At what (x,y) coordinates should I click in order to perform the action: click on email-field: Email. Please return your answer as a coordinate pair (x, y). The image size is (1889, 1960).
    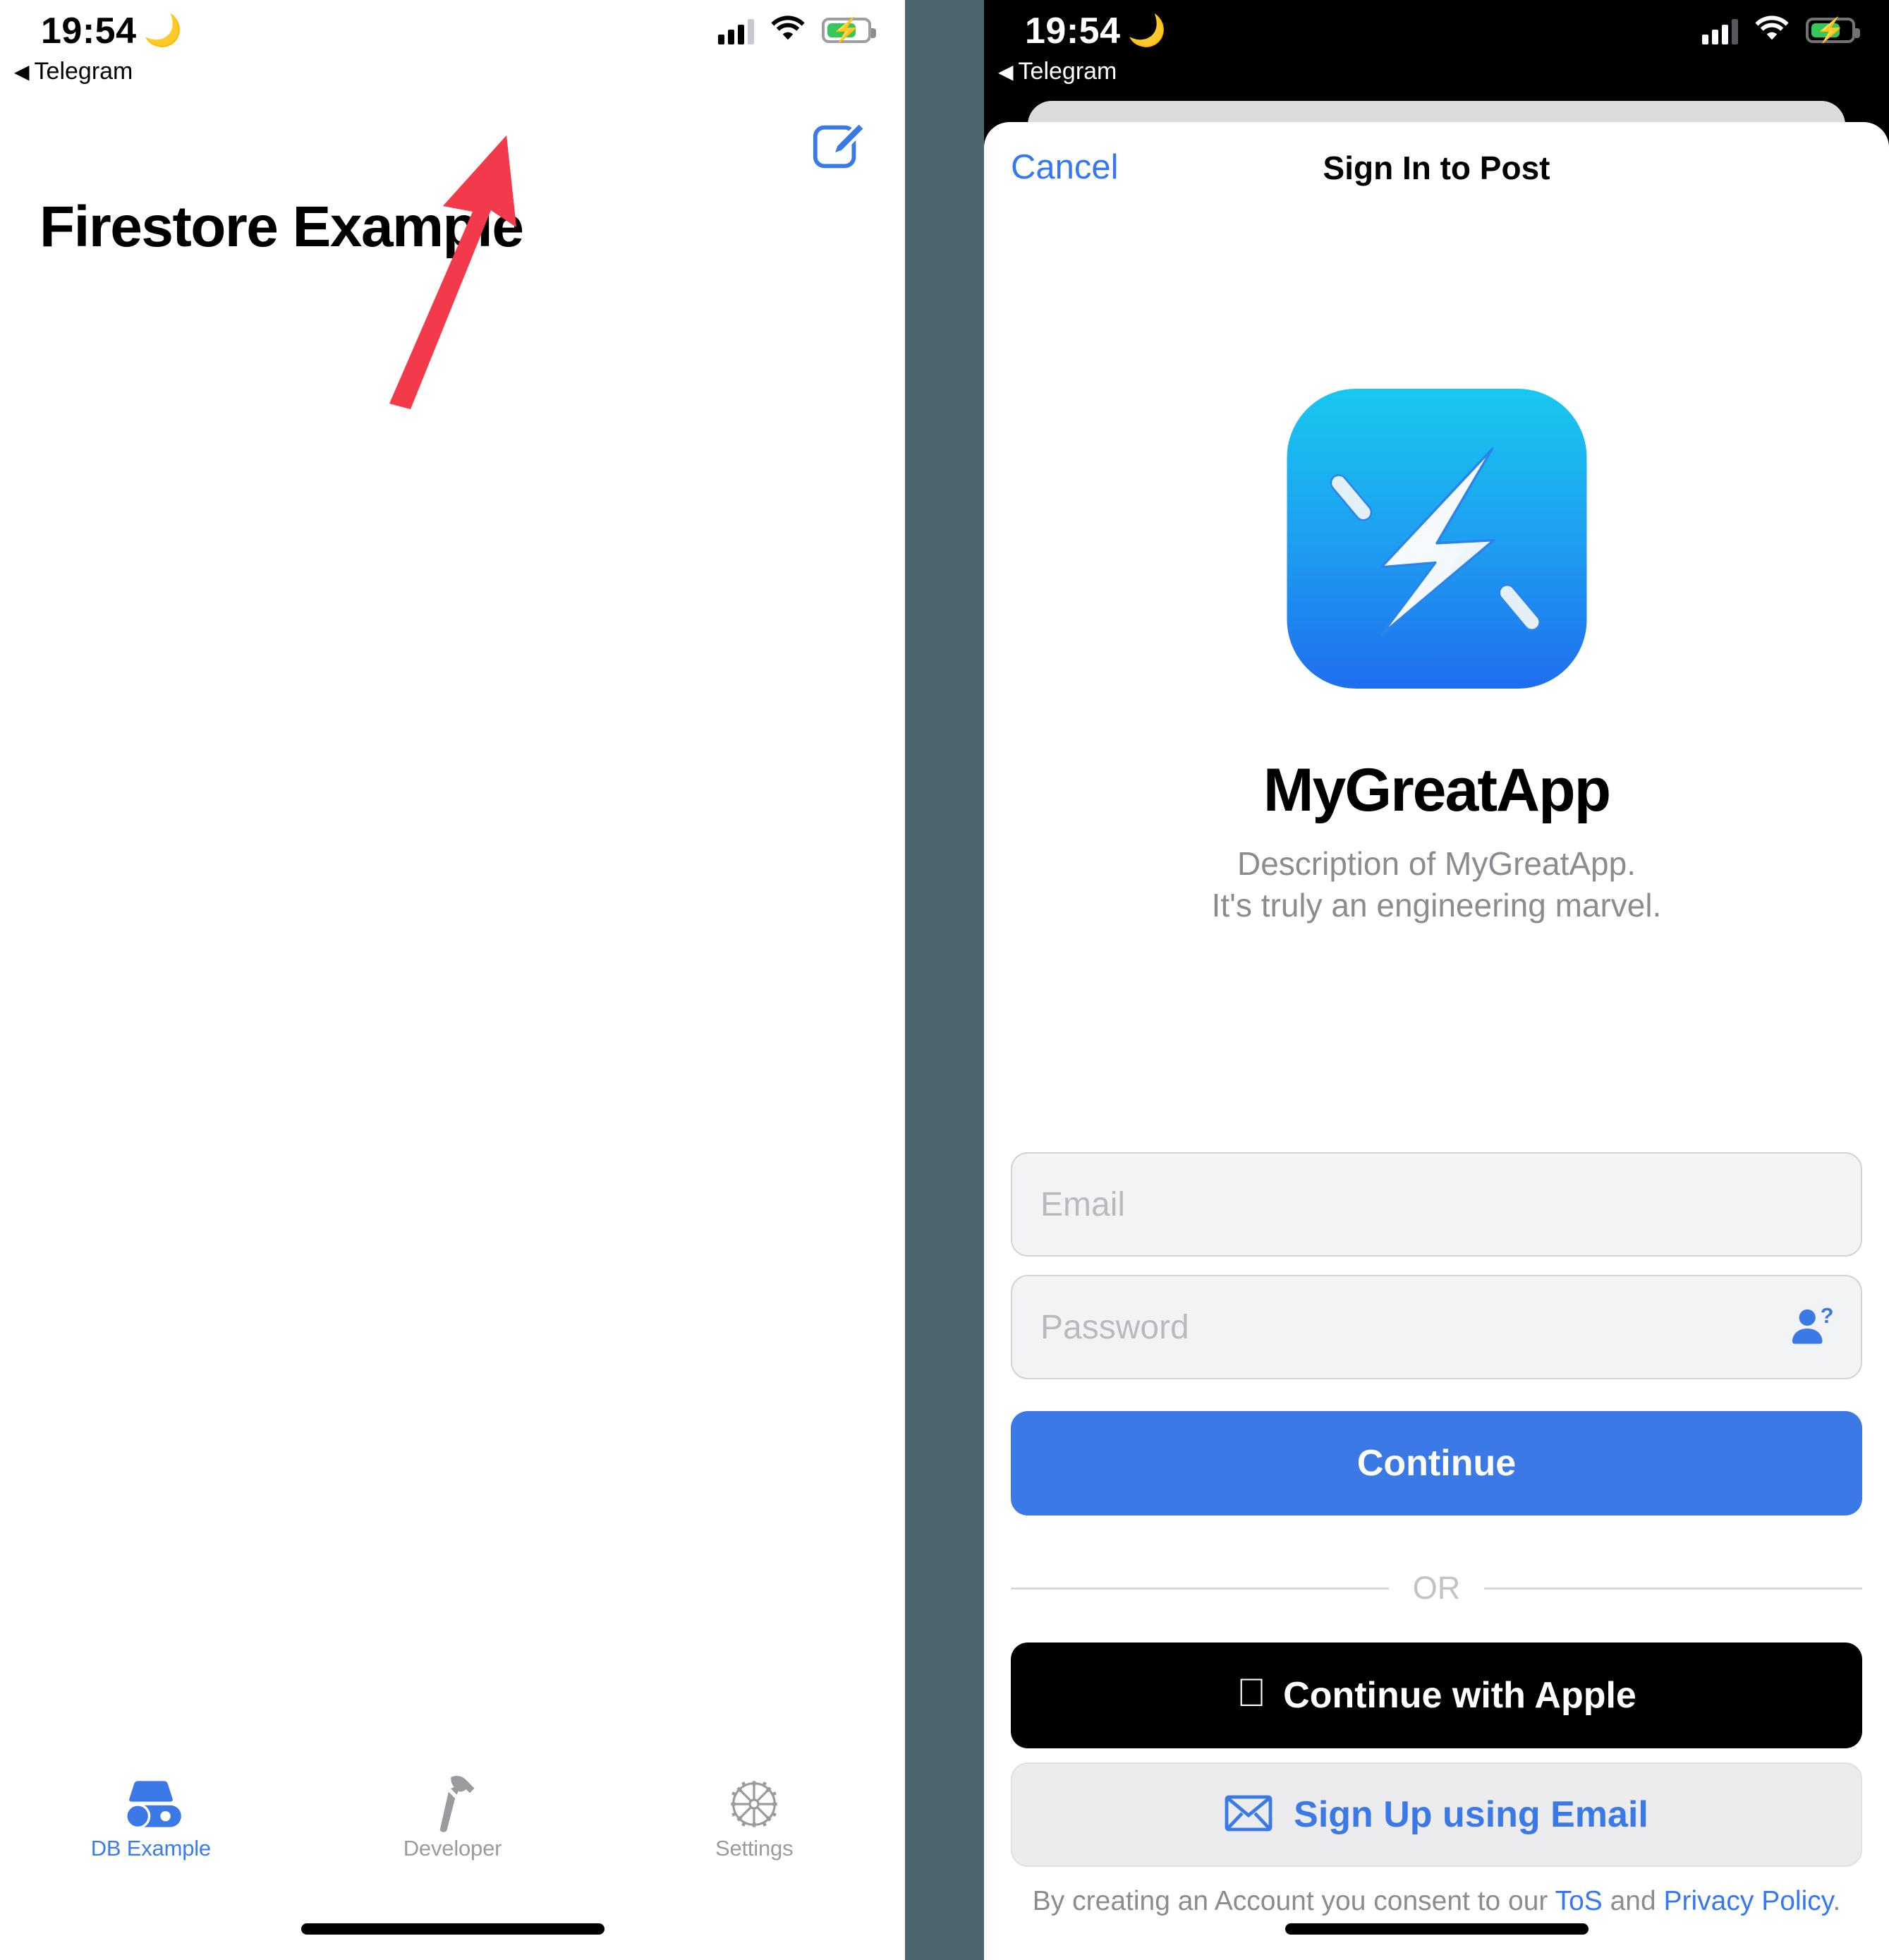
    Looking at the image, I should click on (1437, 1204).